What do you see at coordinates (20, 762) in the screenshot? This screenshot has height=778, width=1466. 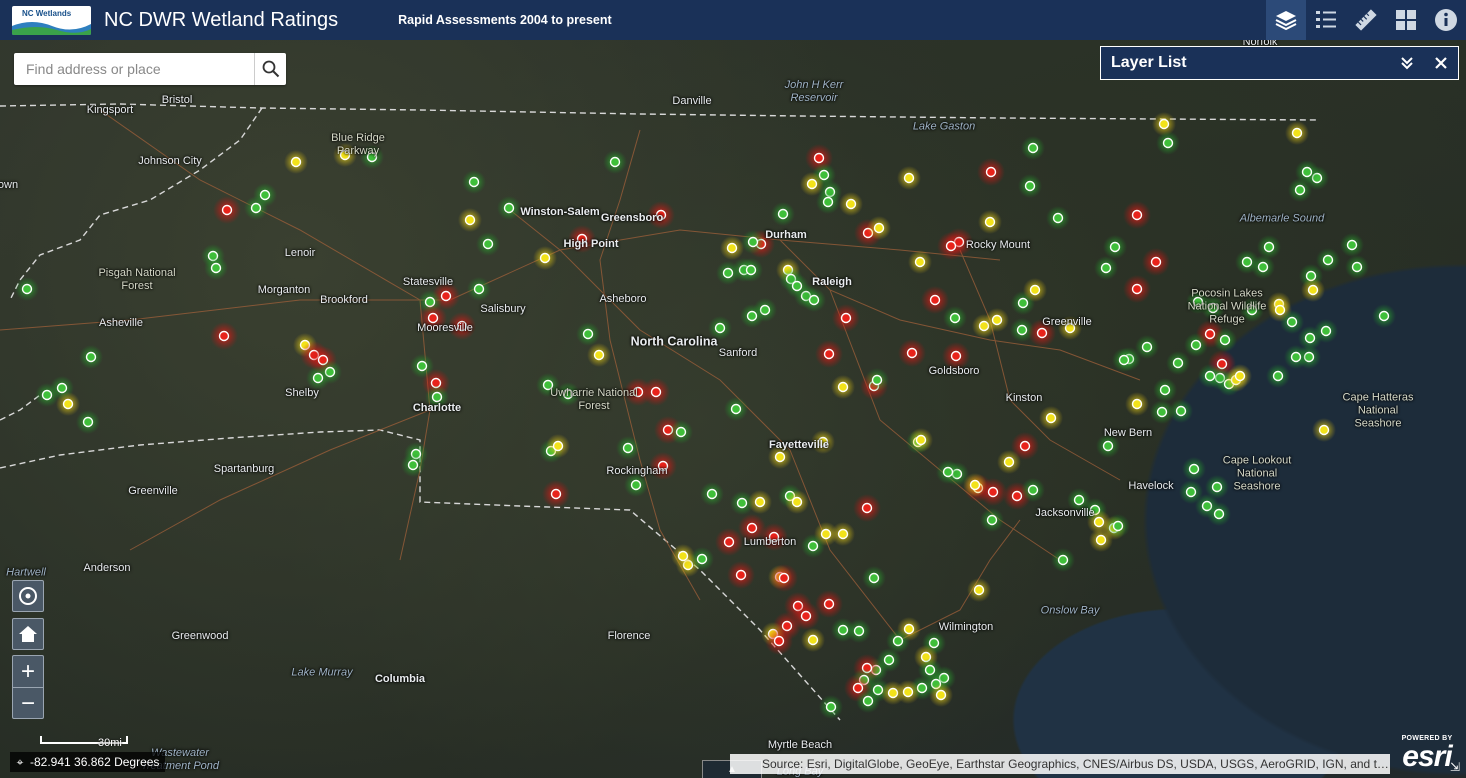 I see `crosshair-icon: ⌖` at bounding box center [20, 762].